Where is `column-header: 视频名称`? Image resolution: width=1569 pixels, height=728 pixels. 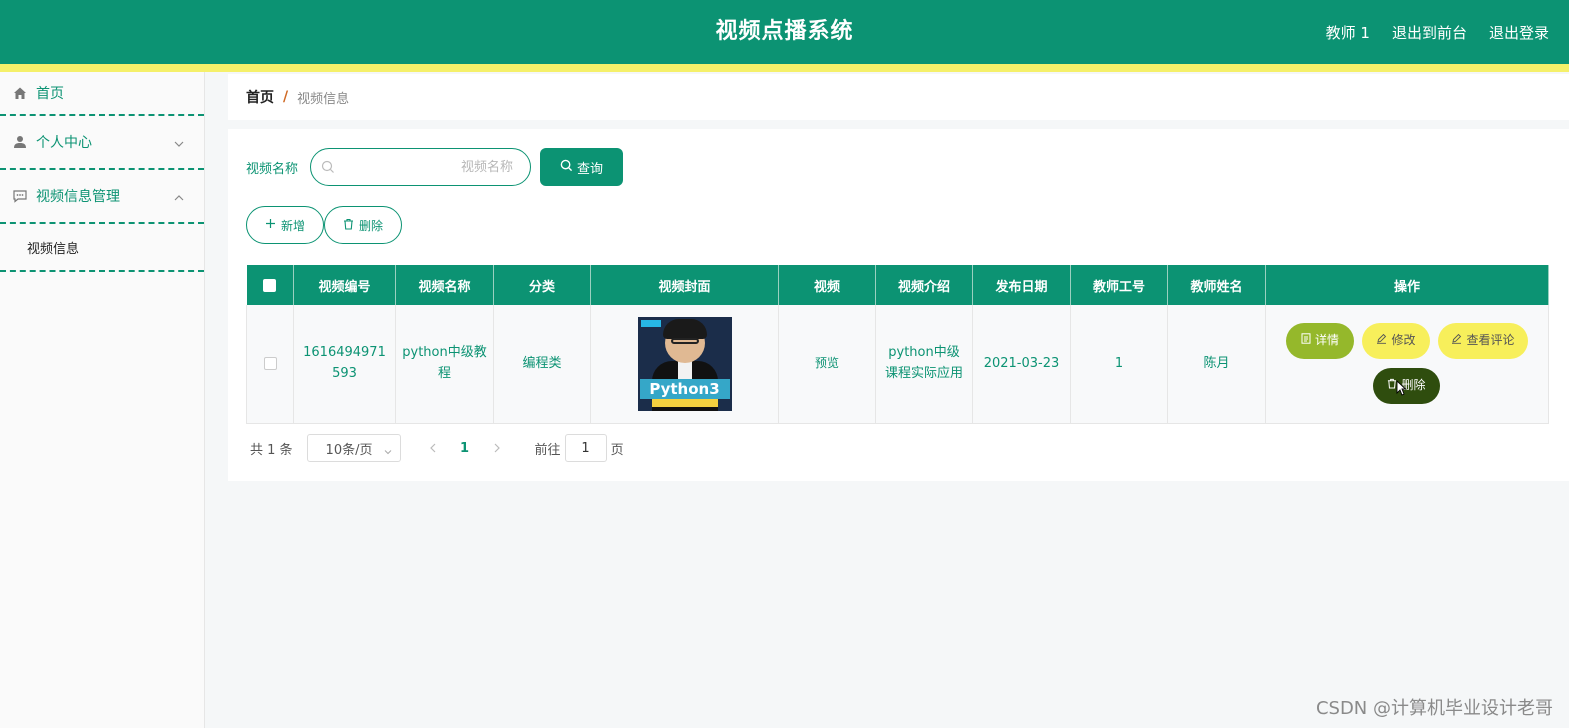 column-header: 视频名称 is located at coordinates (444, 285).